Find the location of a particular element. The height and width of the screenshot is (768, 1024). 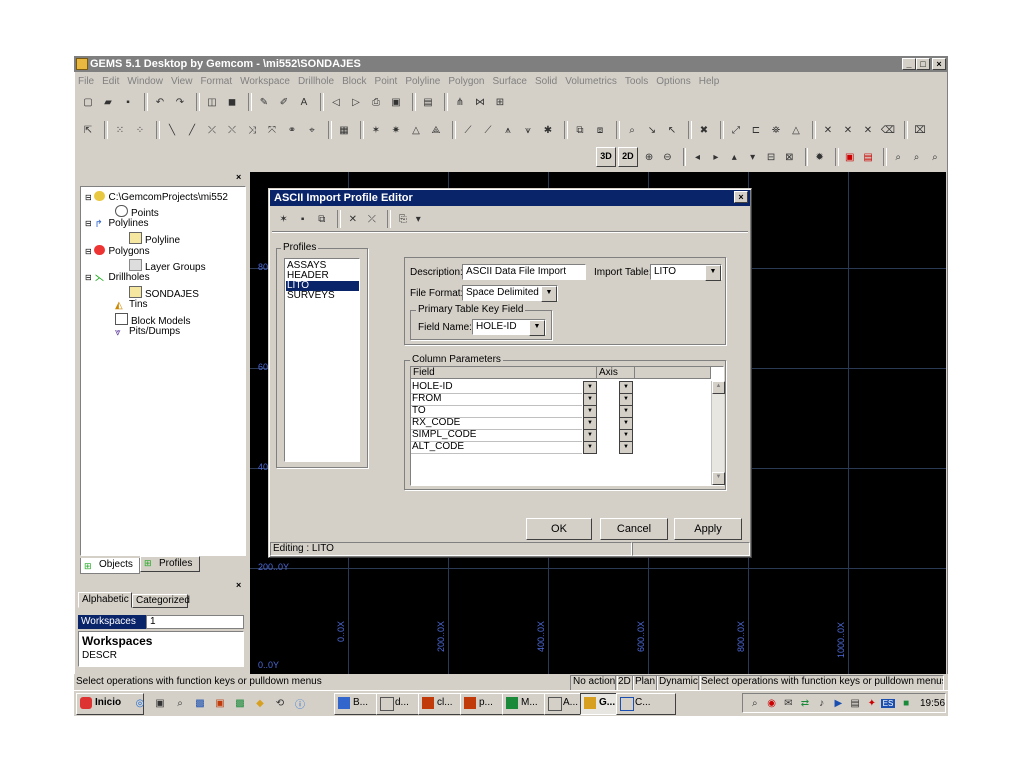

star-icon: ✶ is located at coordinates (376, 130).